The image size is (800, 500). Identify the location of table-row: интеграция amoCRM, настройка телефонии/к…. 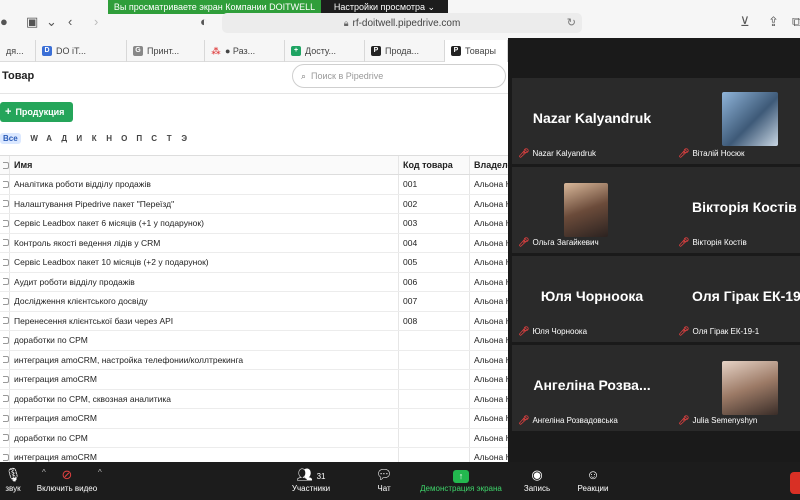
(254, 360).